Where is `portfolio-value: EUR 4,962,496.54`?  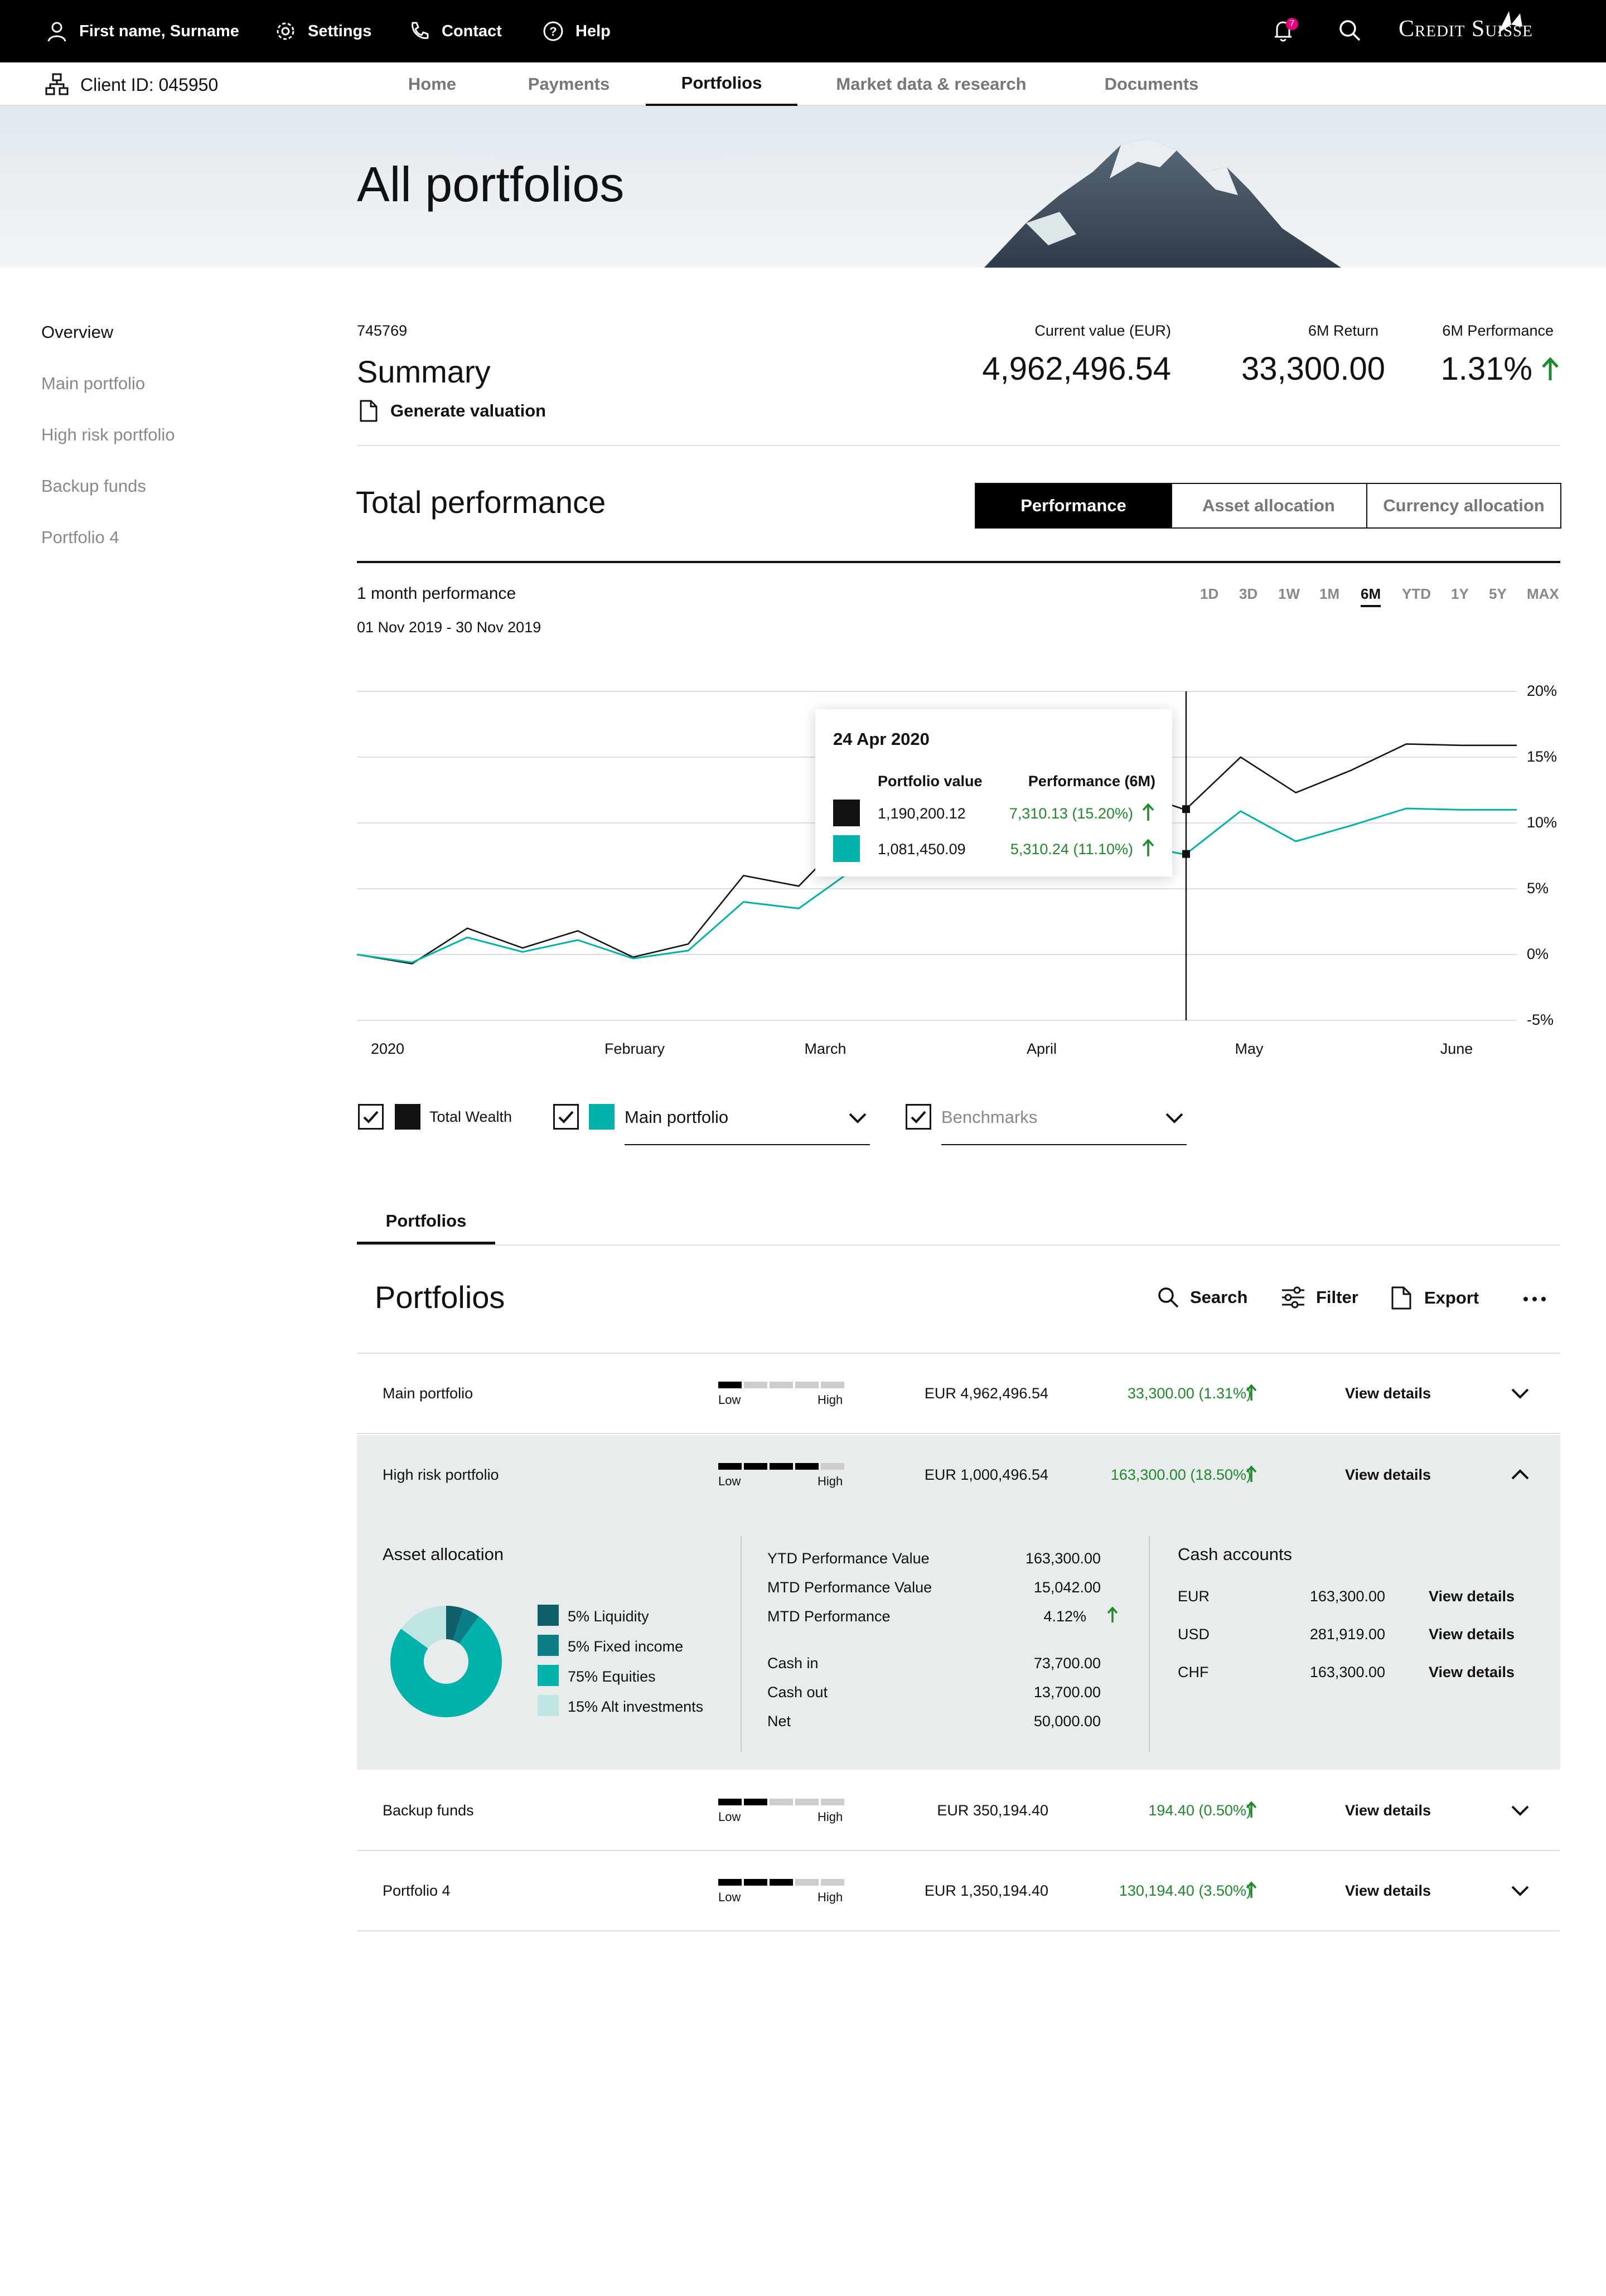
portfolio-value: EUR 4,962,496.54 is located at coordinates (986, 1393).